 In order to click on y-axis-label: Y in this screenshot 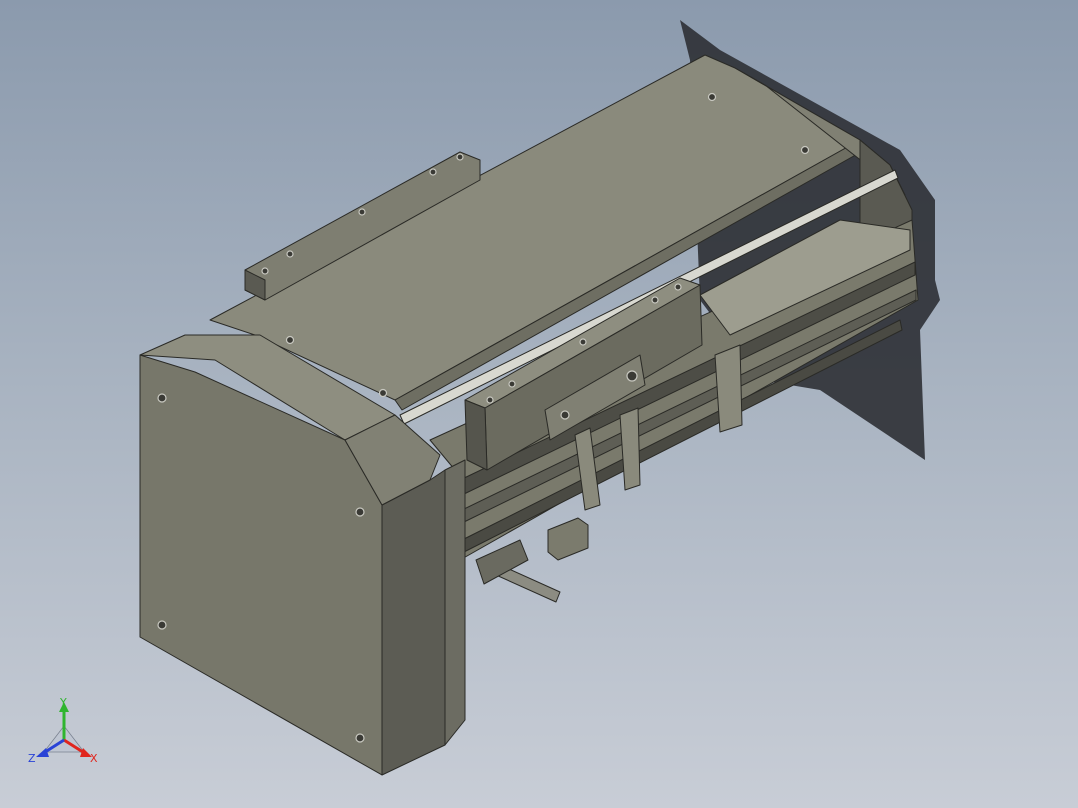, I will do `click(63, 702)`.